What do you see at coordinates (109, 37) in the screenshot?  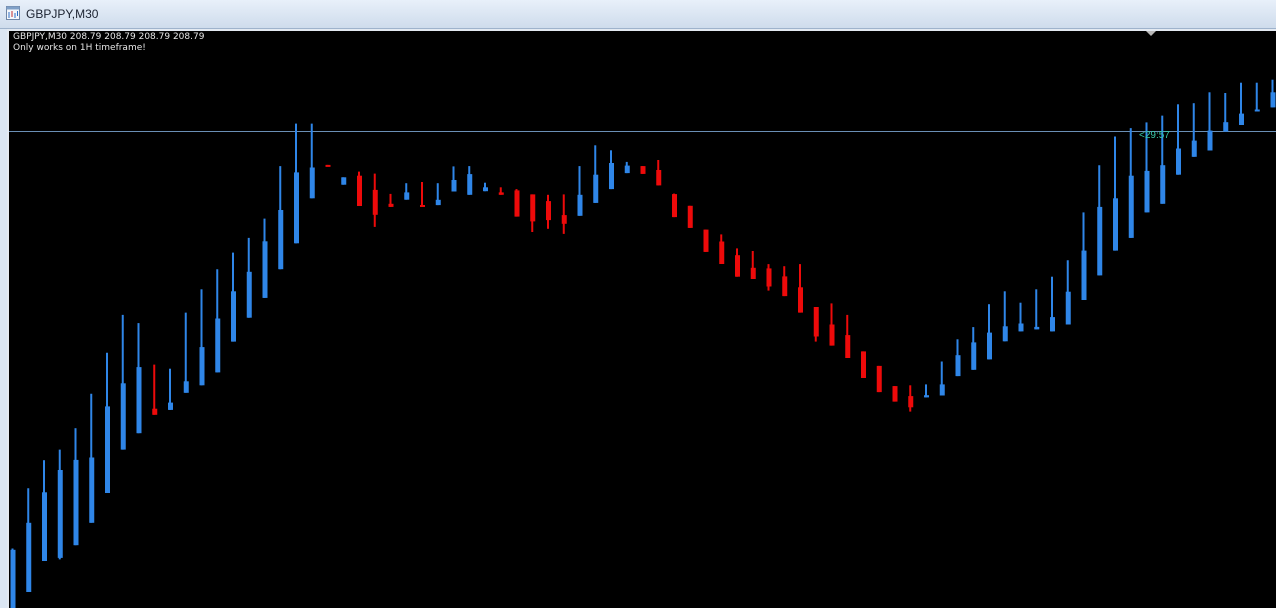 I see `symbol-ohlc-line: GBPJPY,M30 208.79 208.79 208.79 208.79` at bounding box center [109, 37].